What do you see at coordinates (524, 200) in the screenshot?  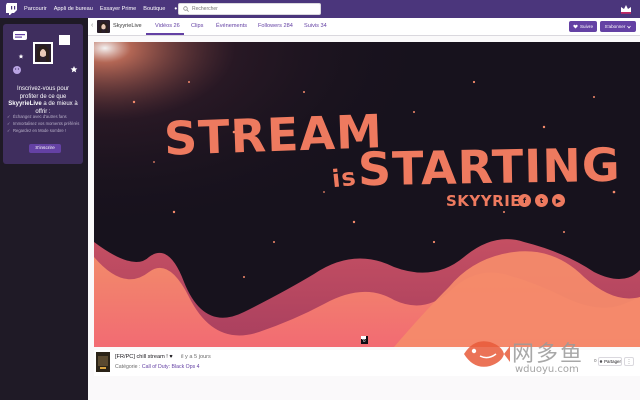 I see `facebook-icon: f` at bounding box center [524, 200].